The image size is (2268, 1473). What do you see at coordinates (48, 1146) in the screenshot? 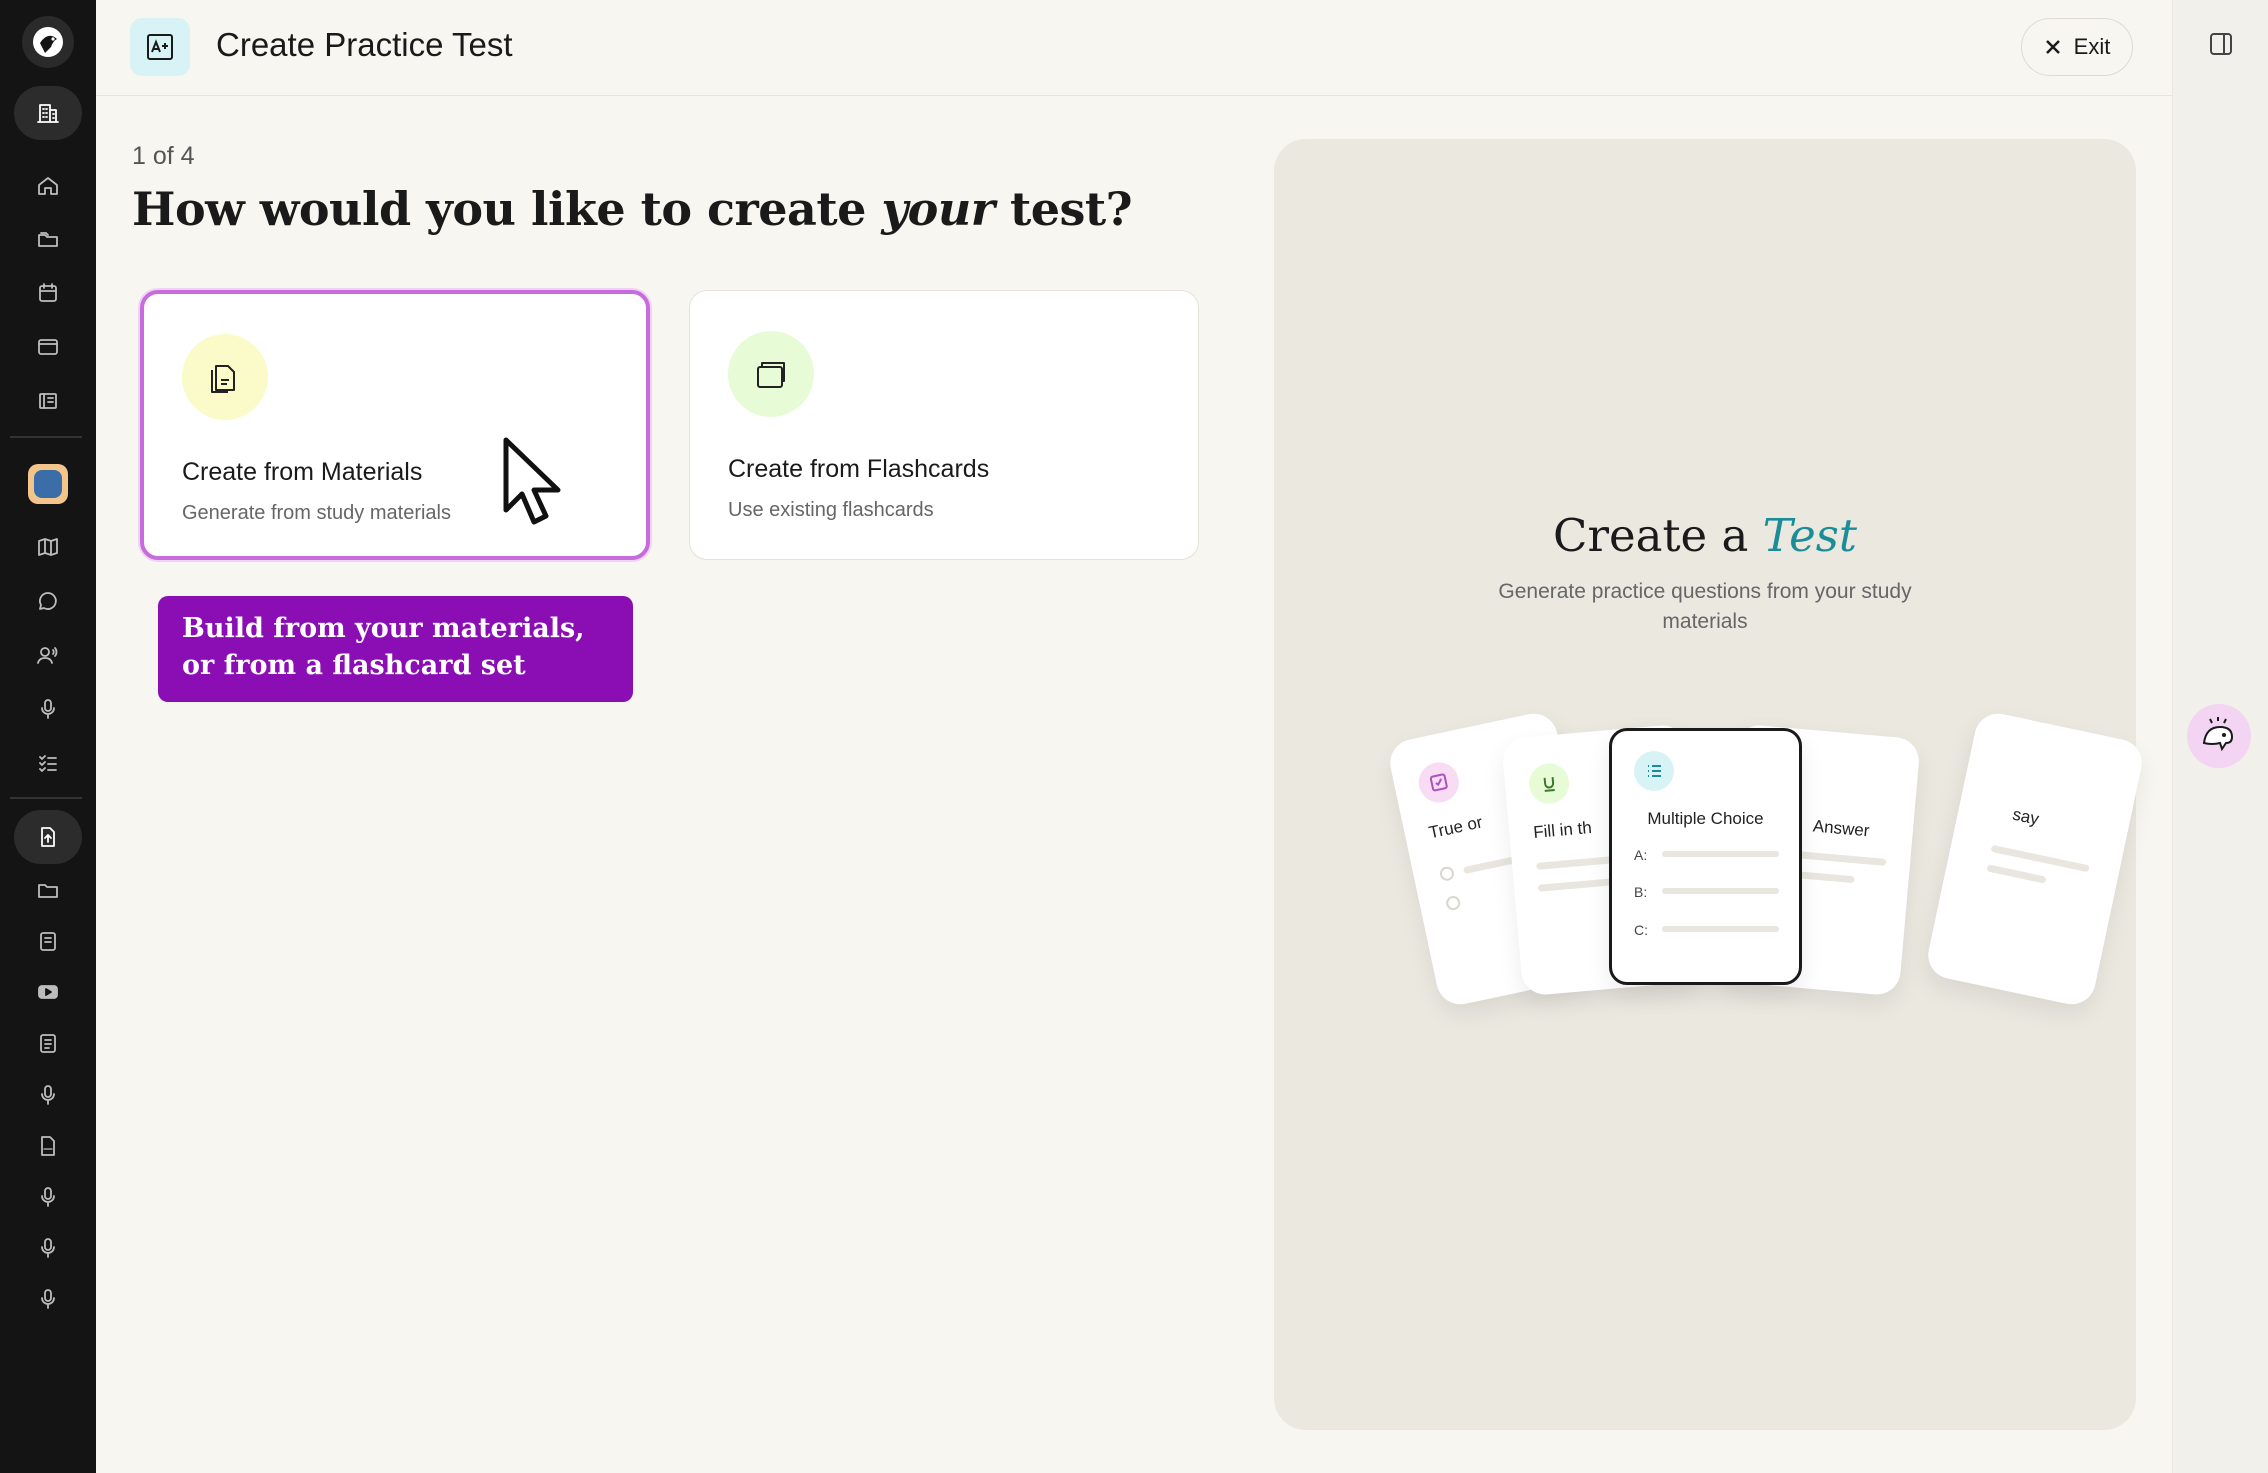
I see `pdf-icon` at bounding box center [48, 1146].